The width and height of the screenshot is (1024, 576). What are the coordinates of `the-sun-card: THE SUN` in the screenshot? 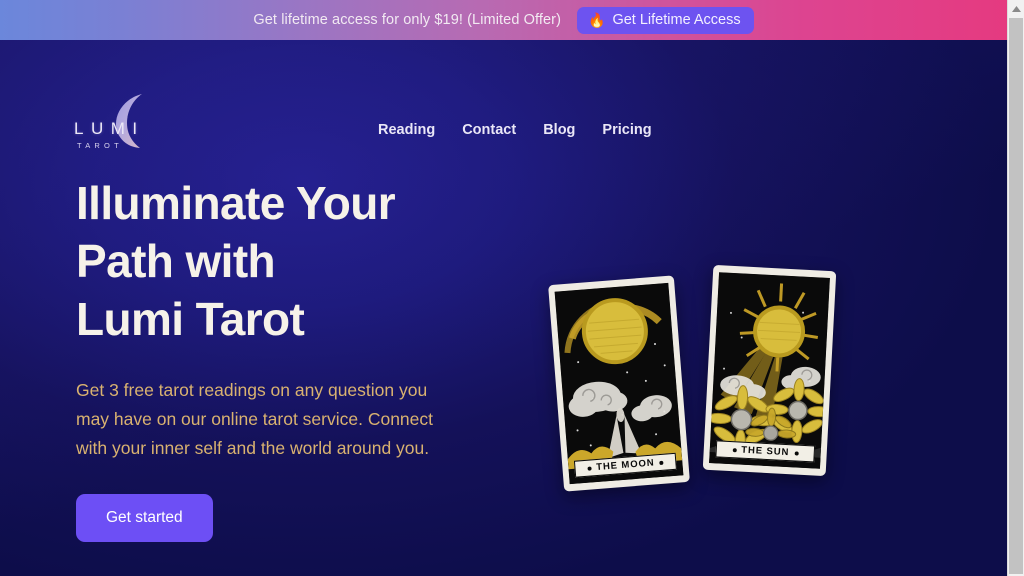 It's located at (769, 370).